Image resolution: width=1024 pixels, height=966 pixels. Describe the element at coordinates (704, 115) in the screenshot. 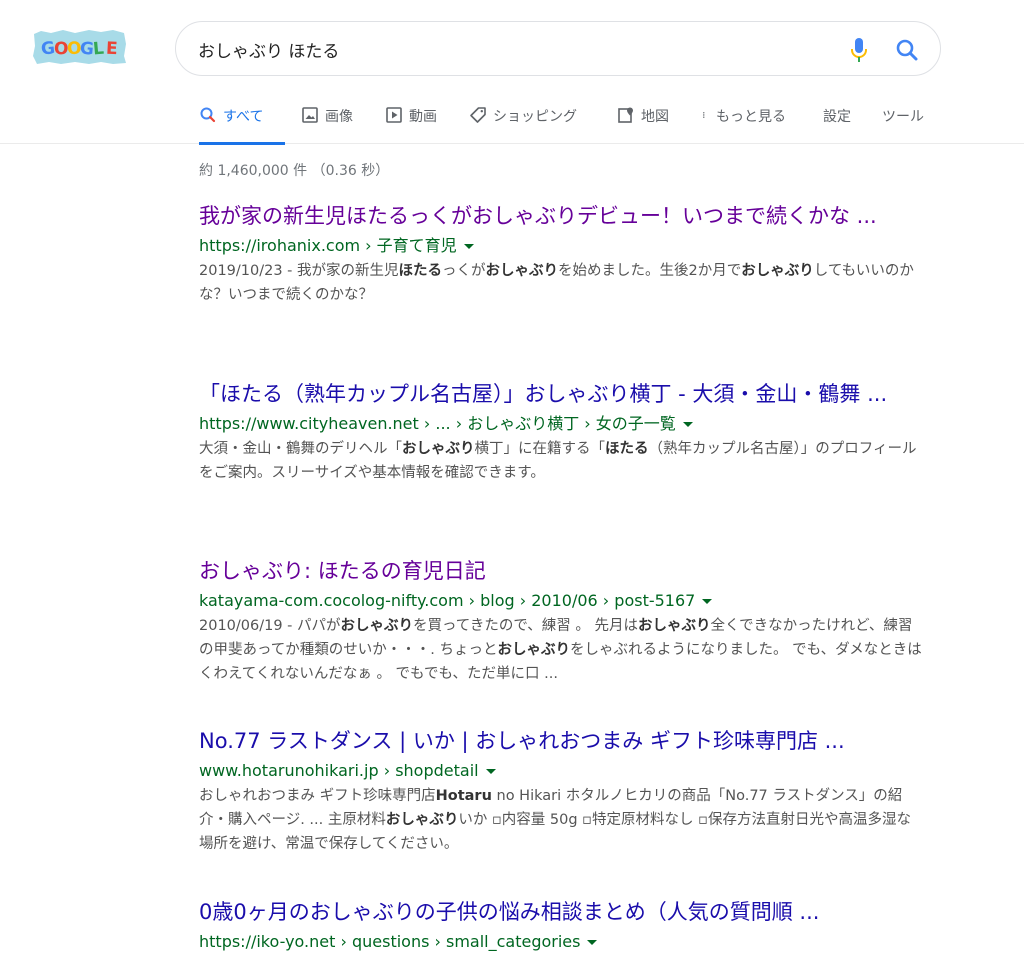

I see `more-vertical-icon` at that location.